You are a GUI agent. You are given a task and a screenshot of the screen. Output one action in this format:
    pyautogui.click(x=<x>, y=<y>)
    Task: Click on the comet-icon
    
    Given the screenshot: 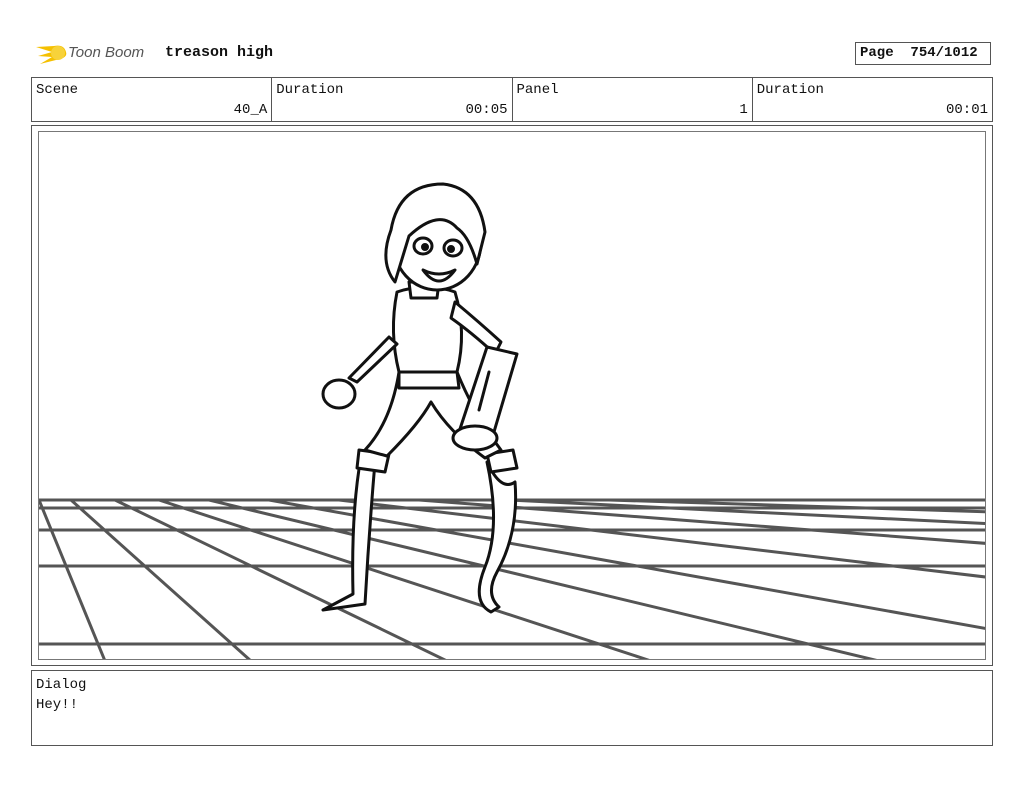 What is the action you would take?
    pyautogui.click(x=51, y=54)
    